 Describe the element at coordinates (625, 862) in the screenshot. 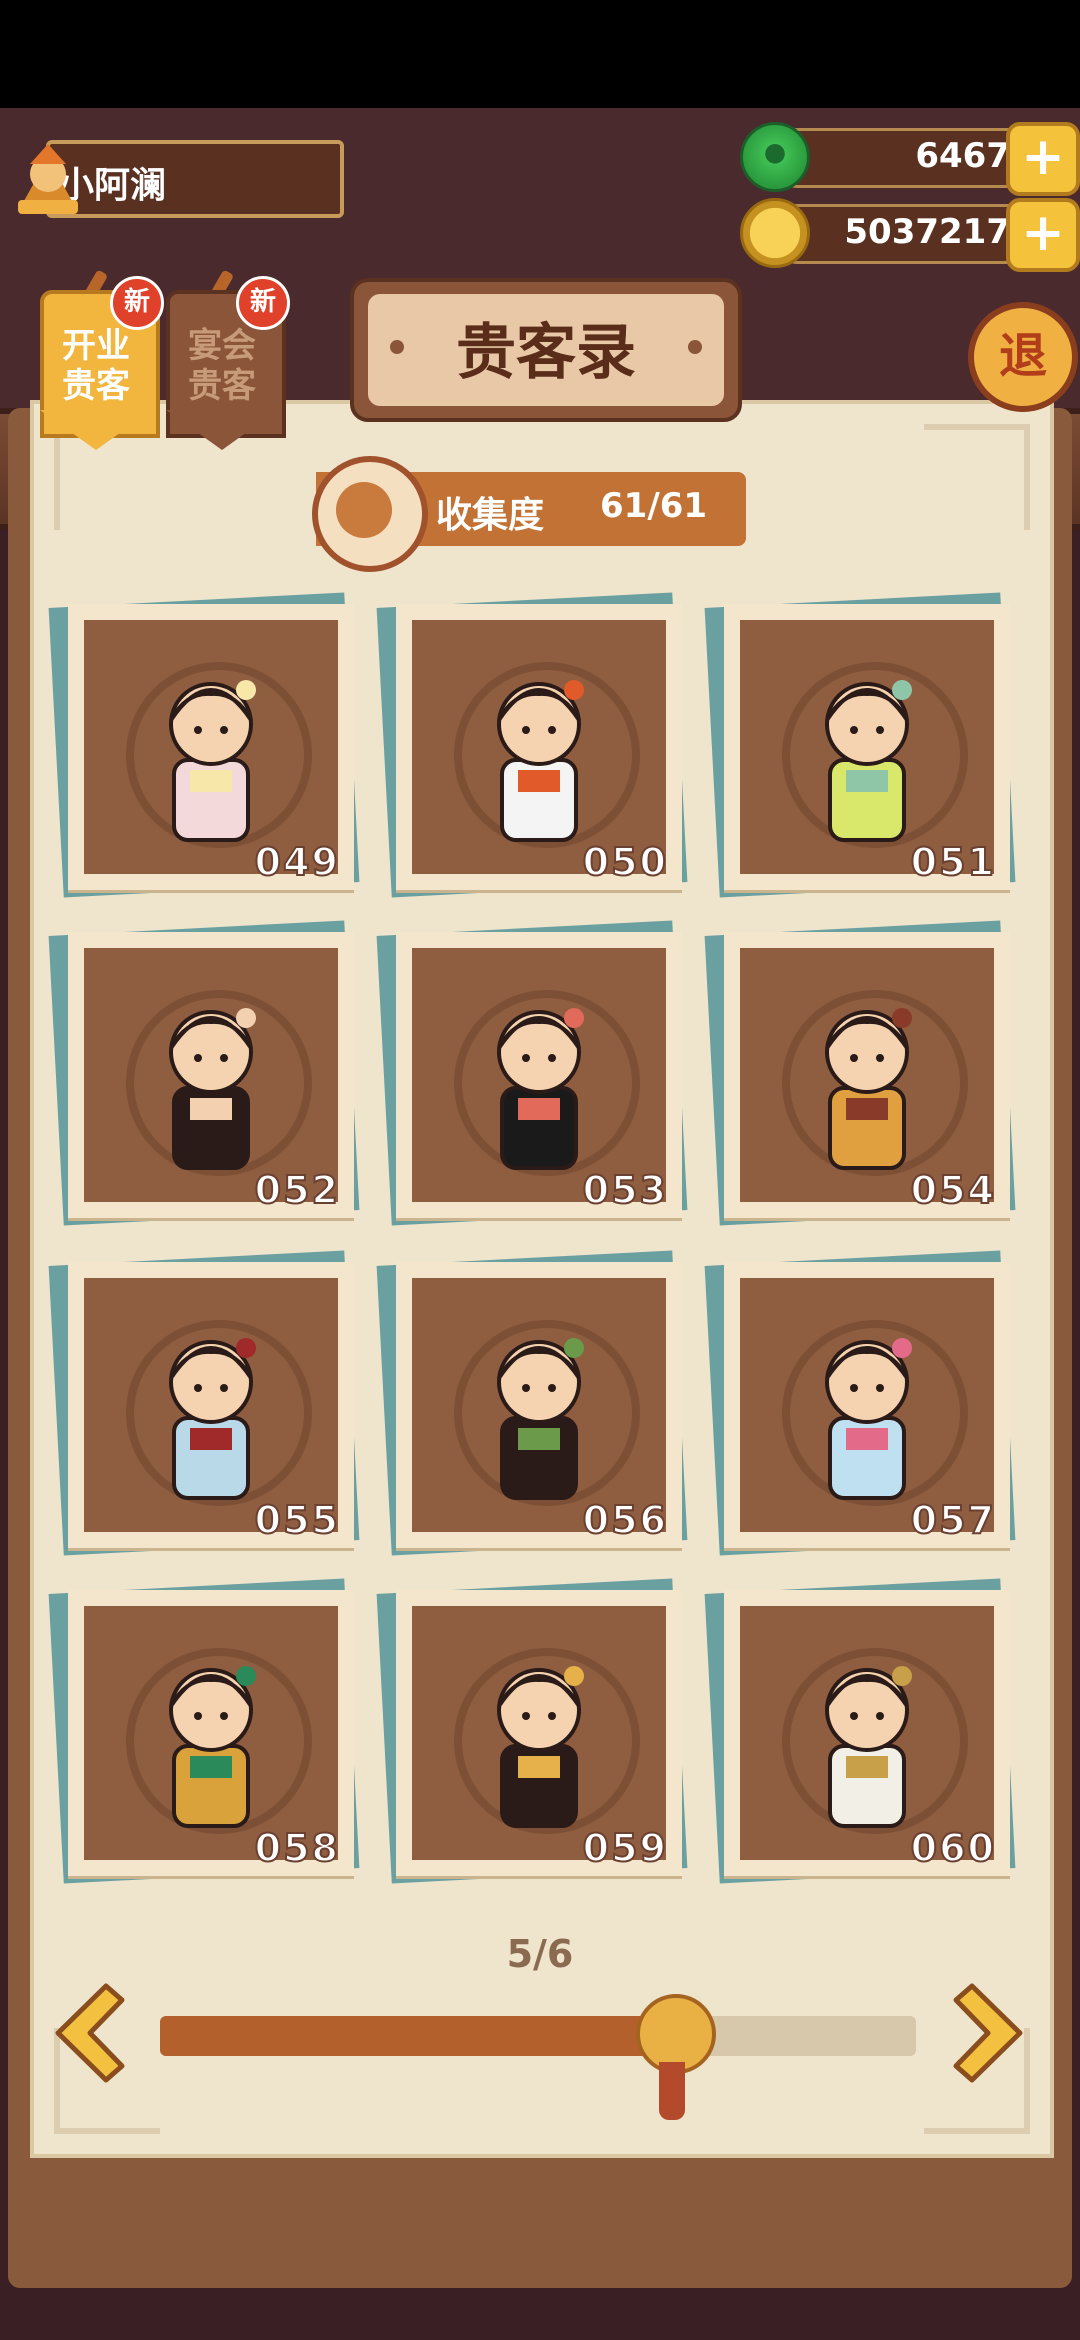

I see `guest-number: 050` at that location.